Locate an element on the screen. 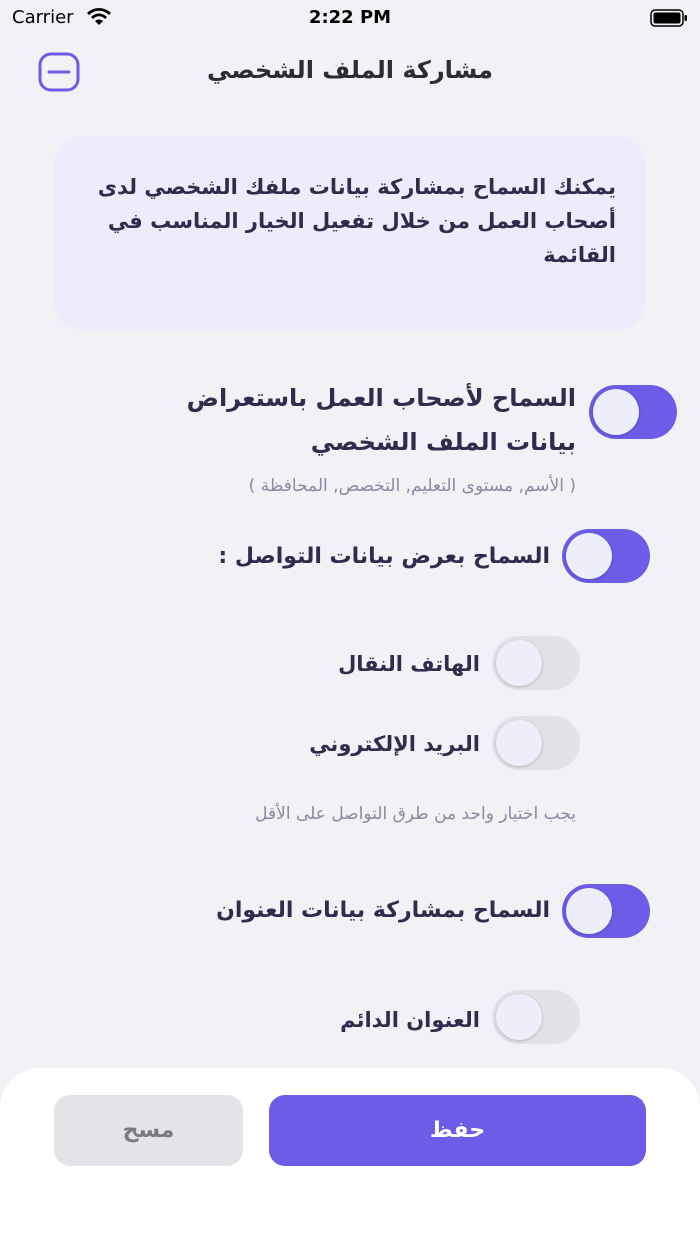  mobile-label: الهاتف النقال is located at coordinates (409, 664).